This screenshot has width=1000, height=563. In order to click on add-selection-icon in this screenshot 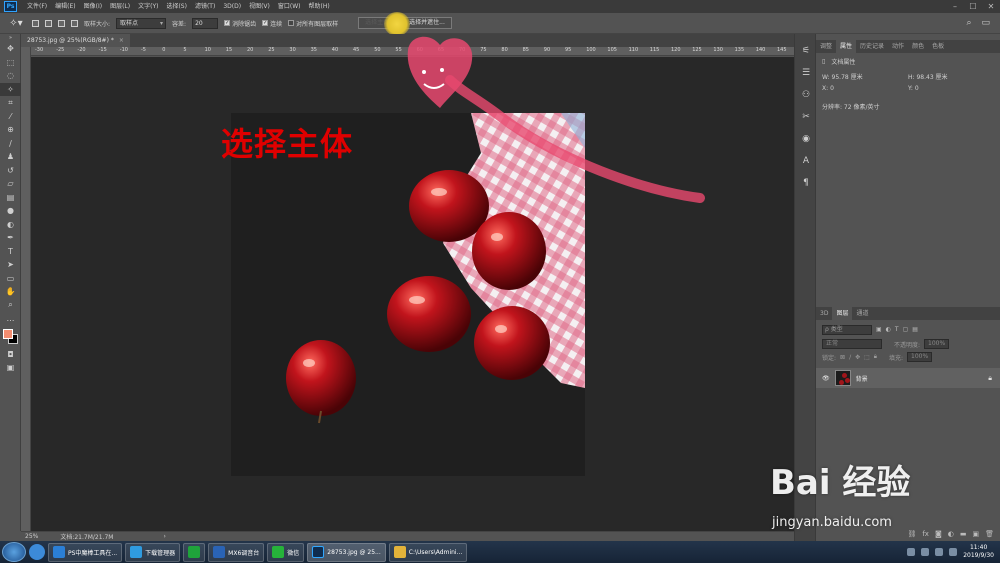, I will do `click(48, 23)`.